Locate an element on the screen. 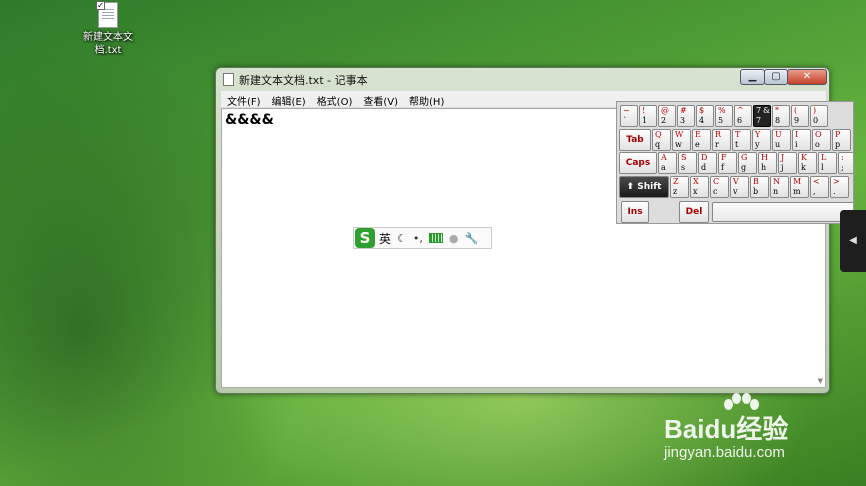  key-row4-0: Zz is located at coordinates (679, 187).